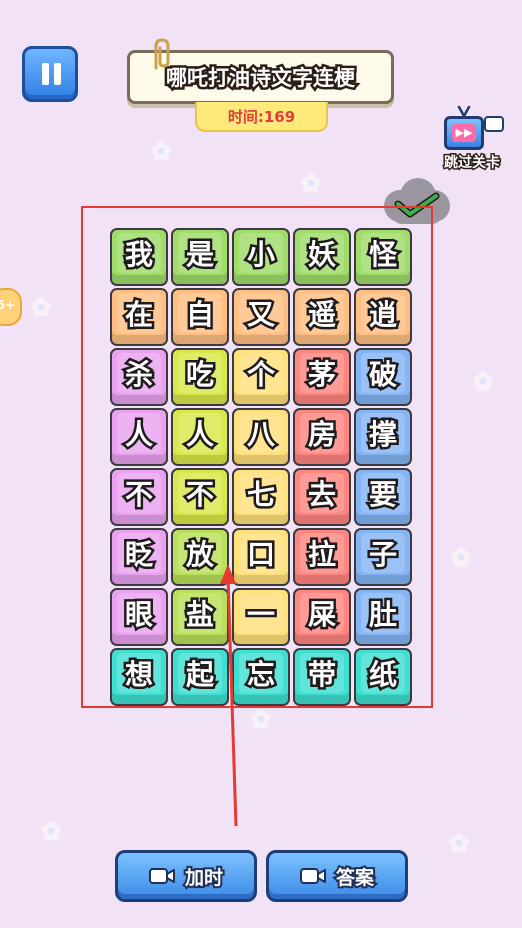  I want to click on word-tile-char: 想, so click(138, 675).